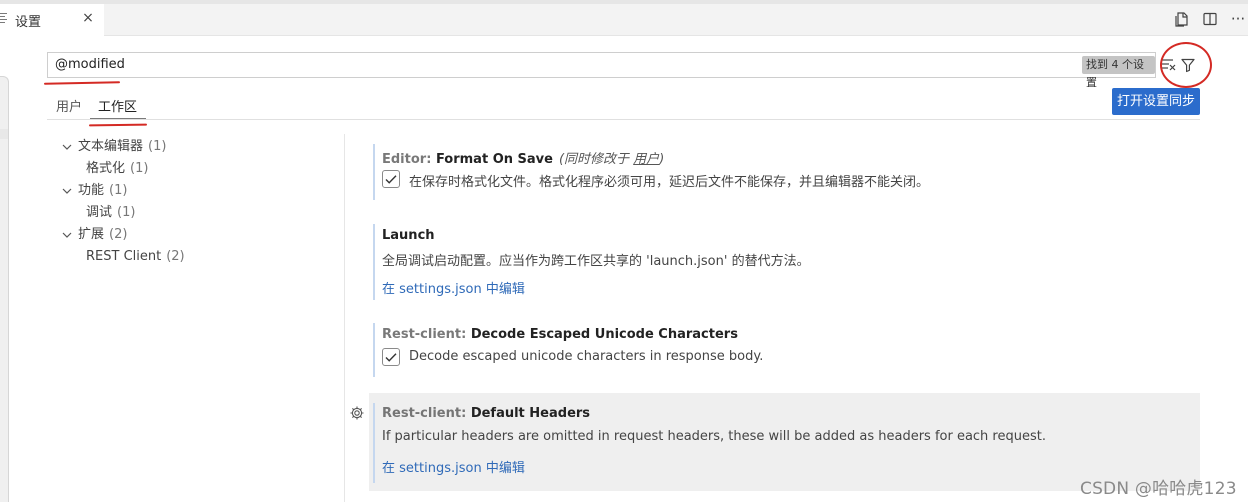 The width and height of the screenshot is (1248, 502). What do you see at coordinates (4, 19) in the screenshot?
I see `settings-file-icon` at bounding box center [4, 19].